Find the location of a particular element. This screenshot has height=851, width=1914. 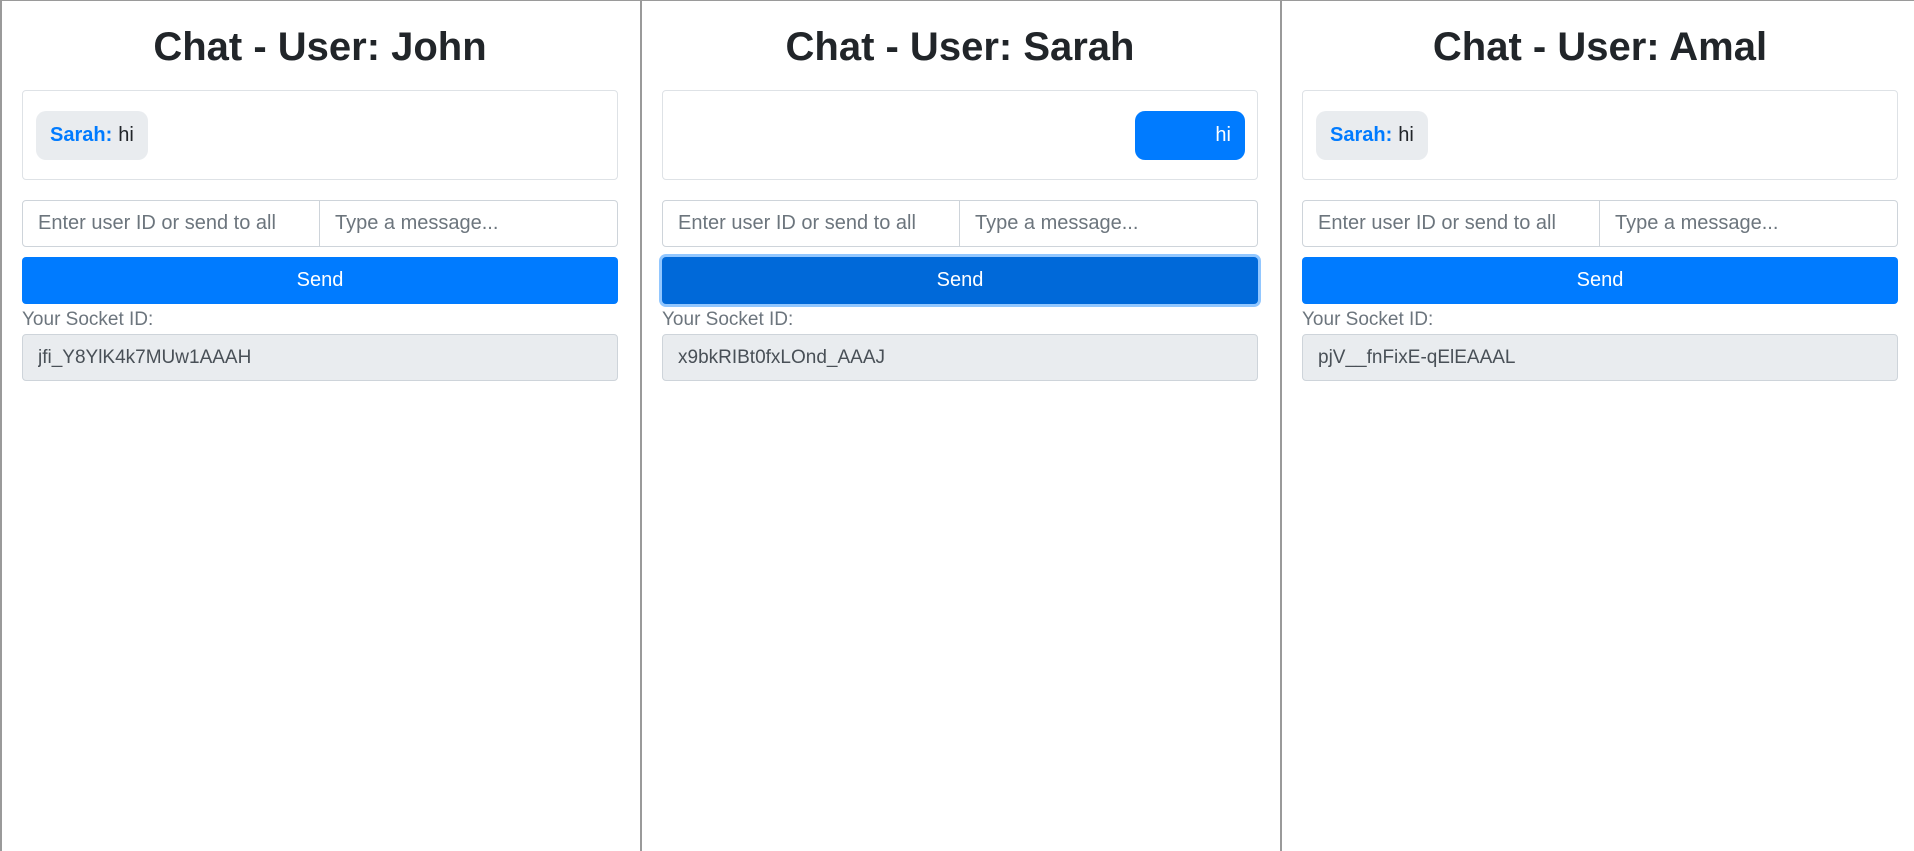

message-bubble: hi is located at coordinates (1190, 135).